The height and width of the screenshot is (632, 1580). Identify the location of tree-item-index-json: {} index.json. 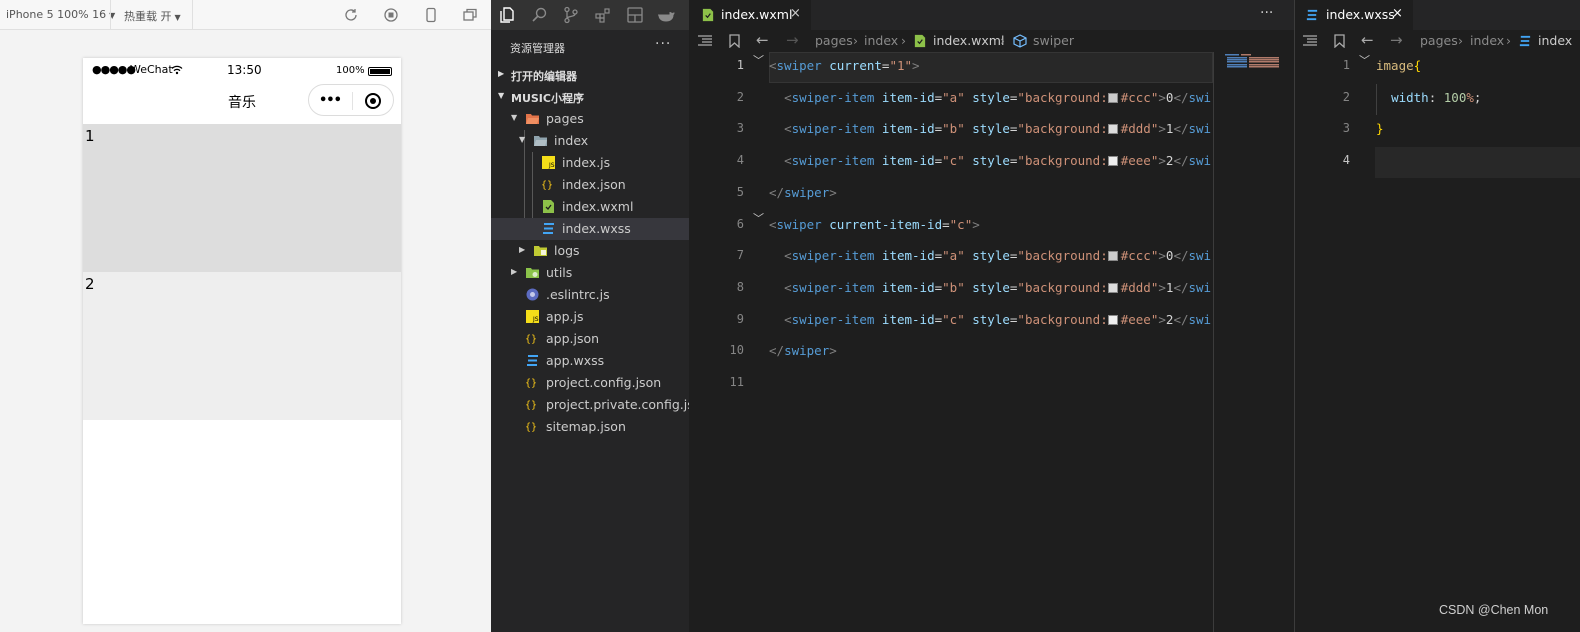
(590, 185).